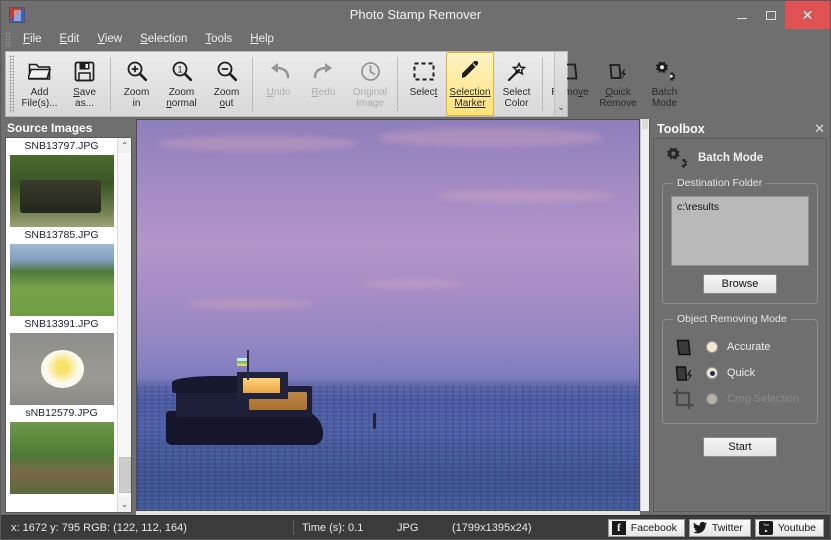 This screenshot has height=540, width=831. Describe the element at coordinates (741, 15) in the screenshot. I see `minimize-button` at that location.